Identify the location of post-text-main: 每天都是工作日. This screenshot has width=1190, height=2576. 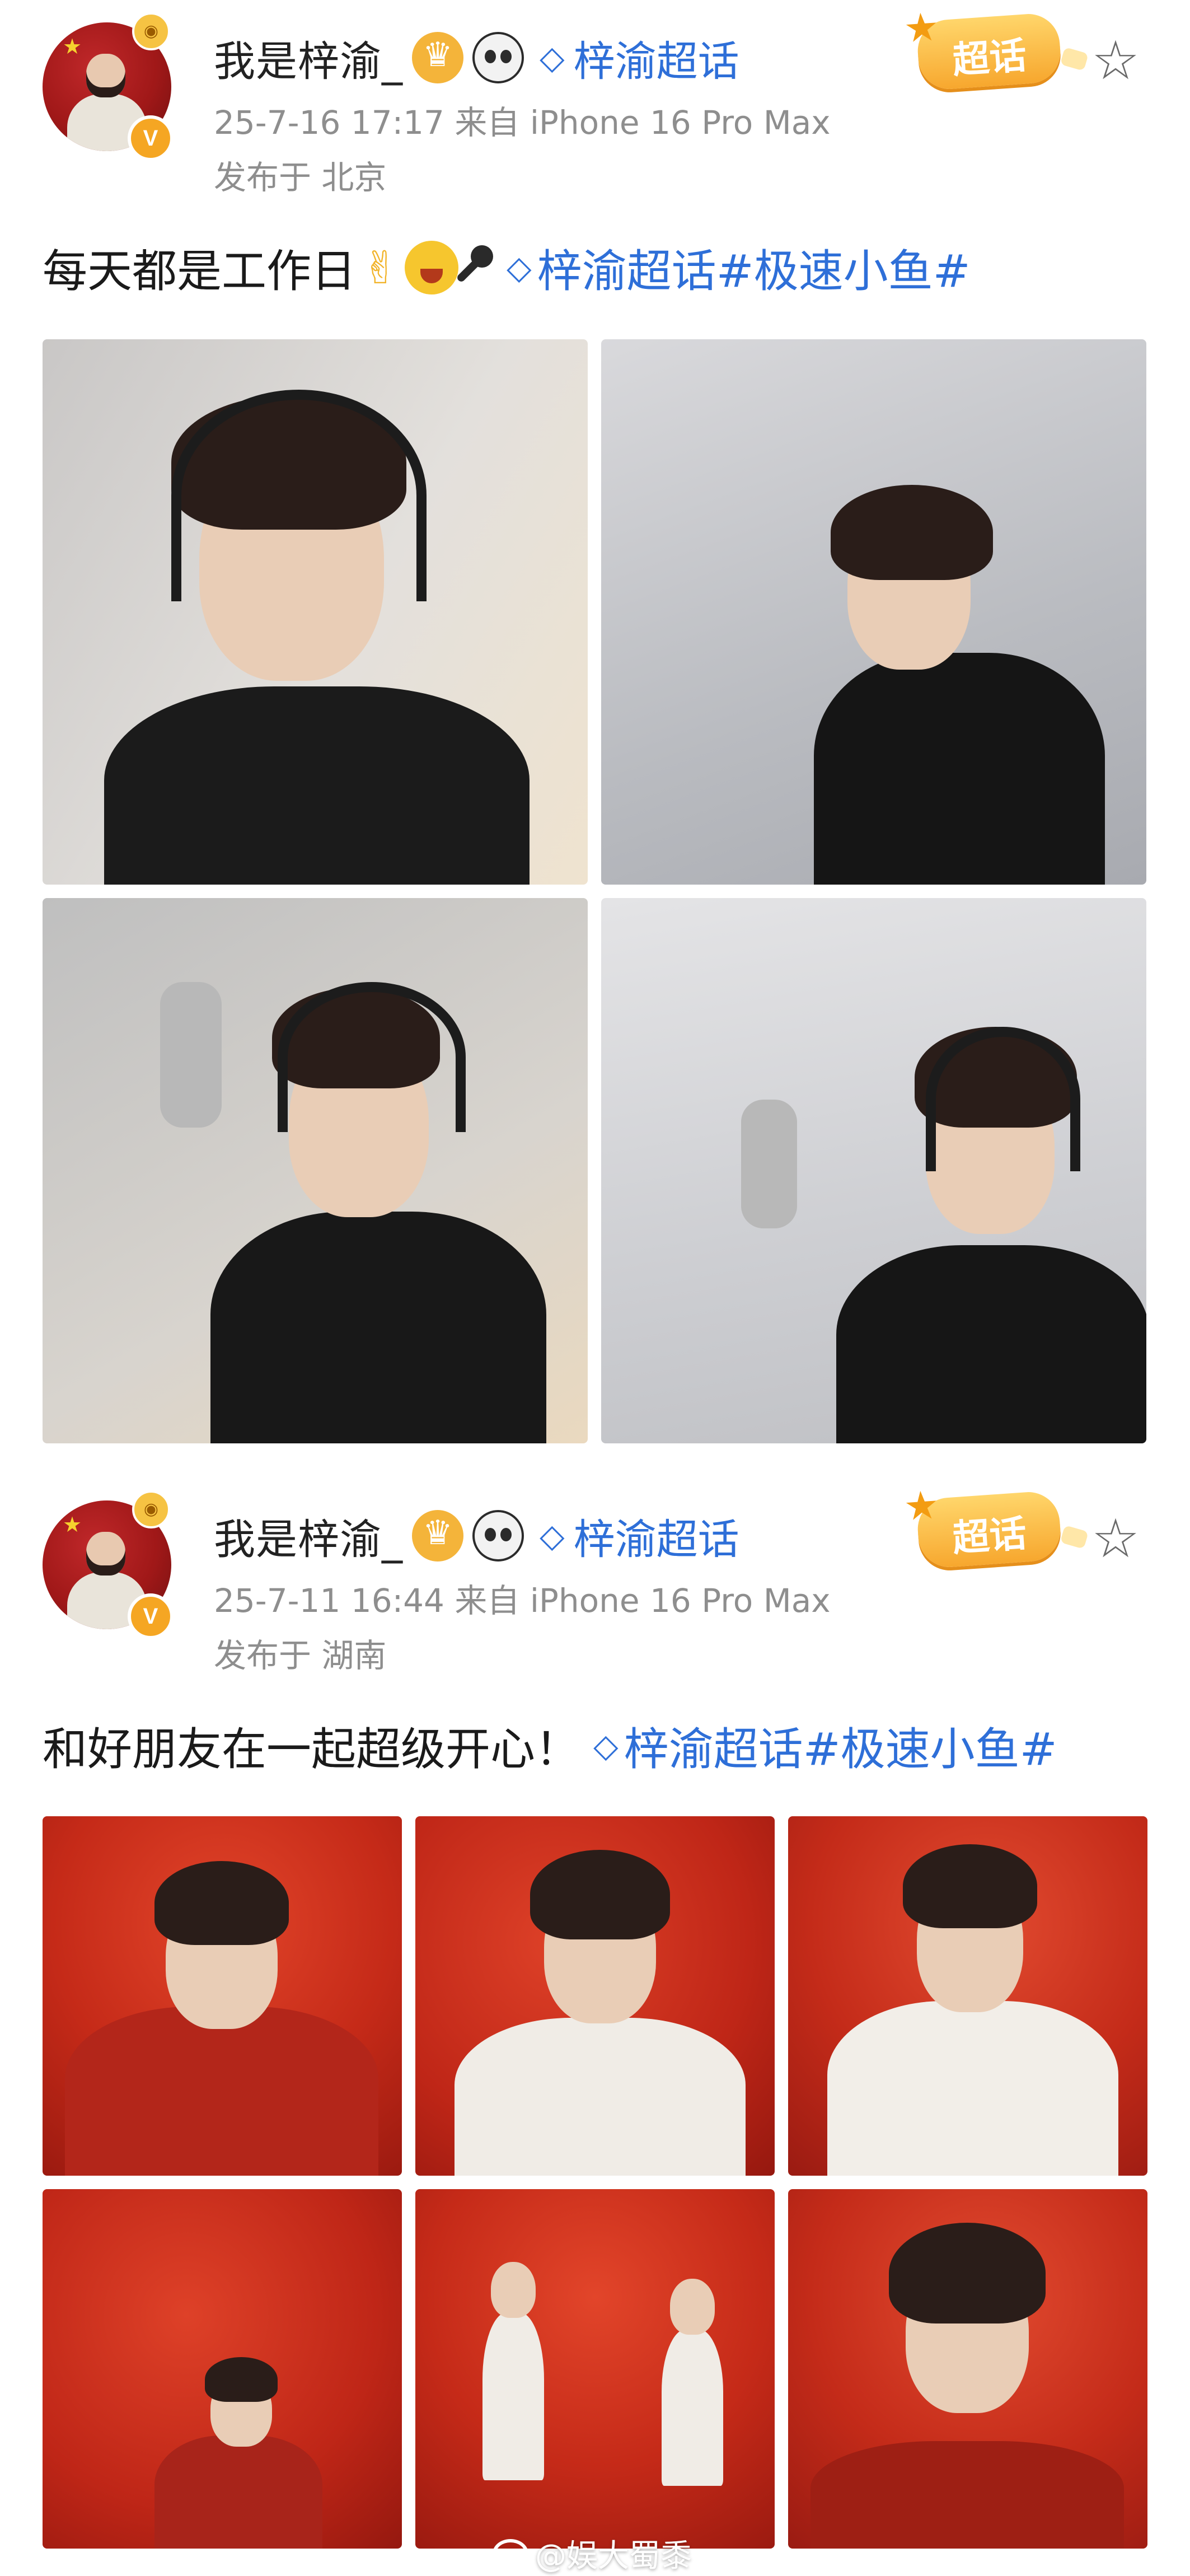
(200, 271).